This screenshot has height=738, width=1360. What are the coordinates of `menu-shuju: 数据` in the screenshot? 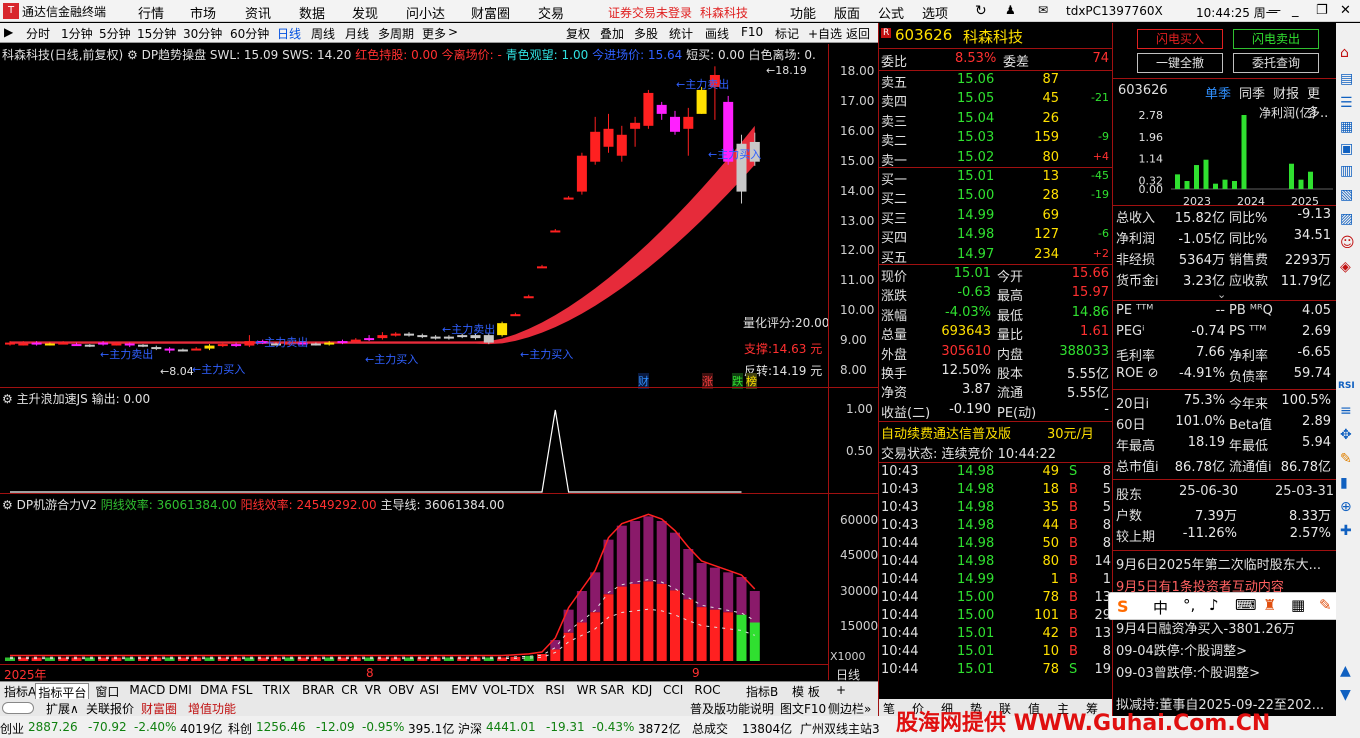 It's located at (312, 12).